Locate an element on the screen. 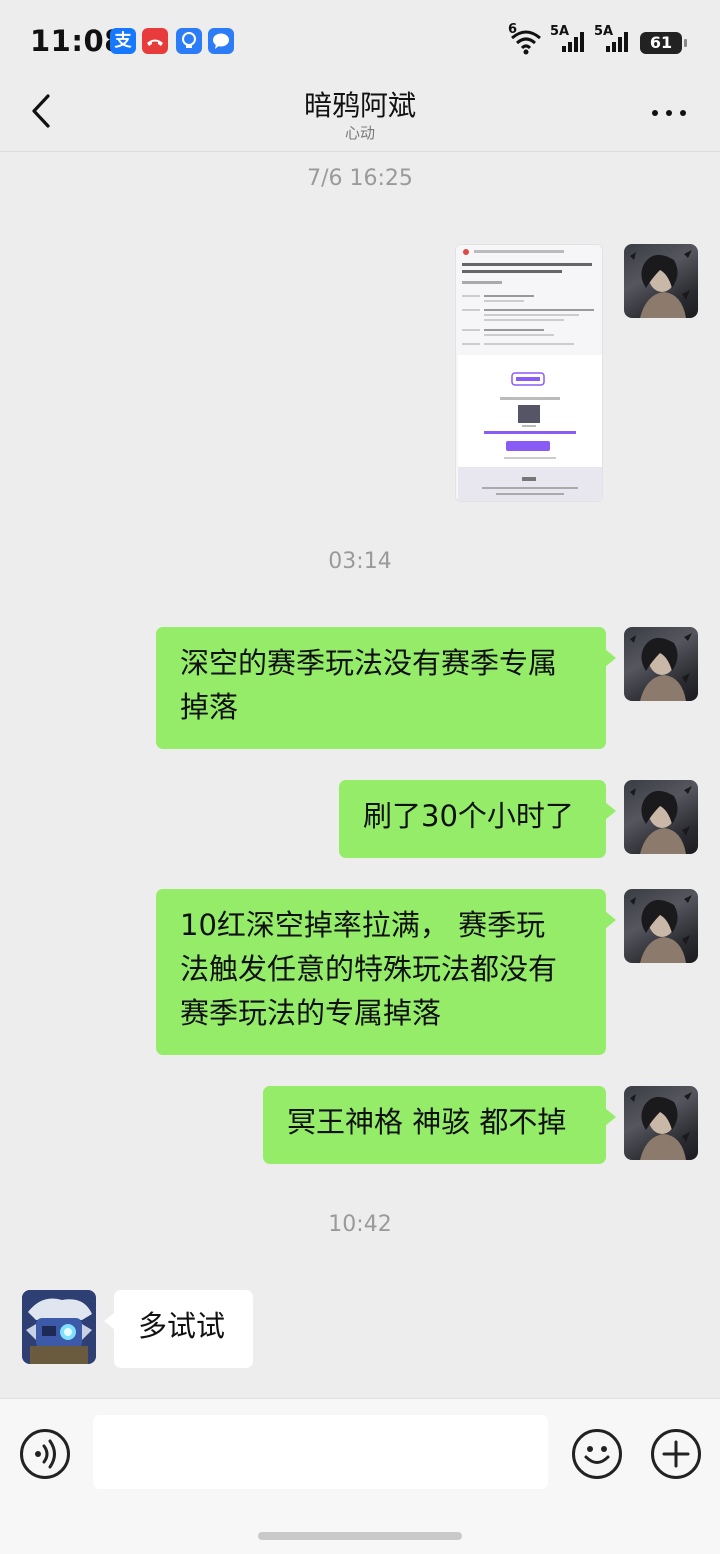 The image size is (720, 1554). signal-1-icon: 5A is located at coordinates (570, 40).